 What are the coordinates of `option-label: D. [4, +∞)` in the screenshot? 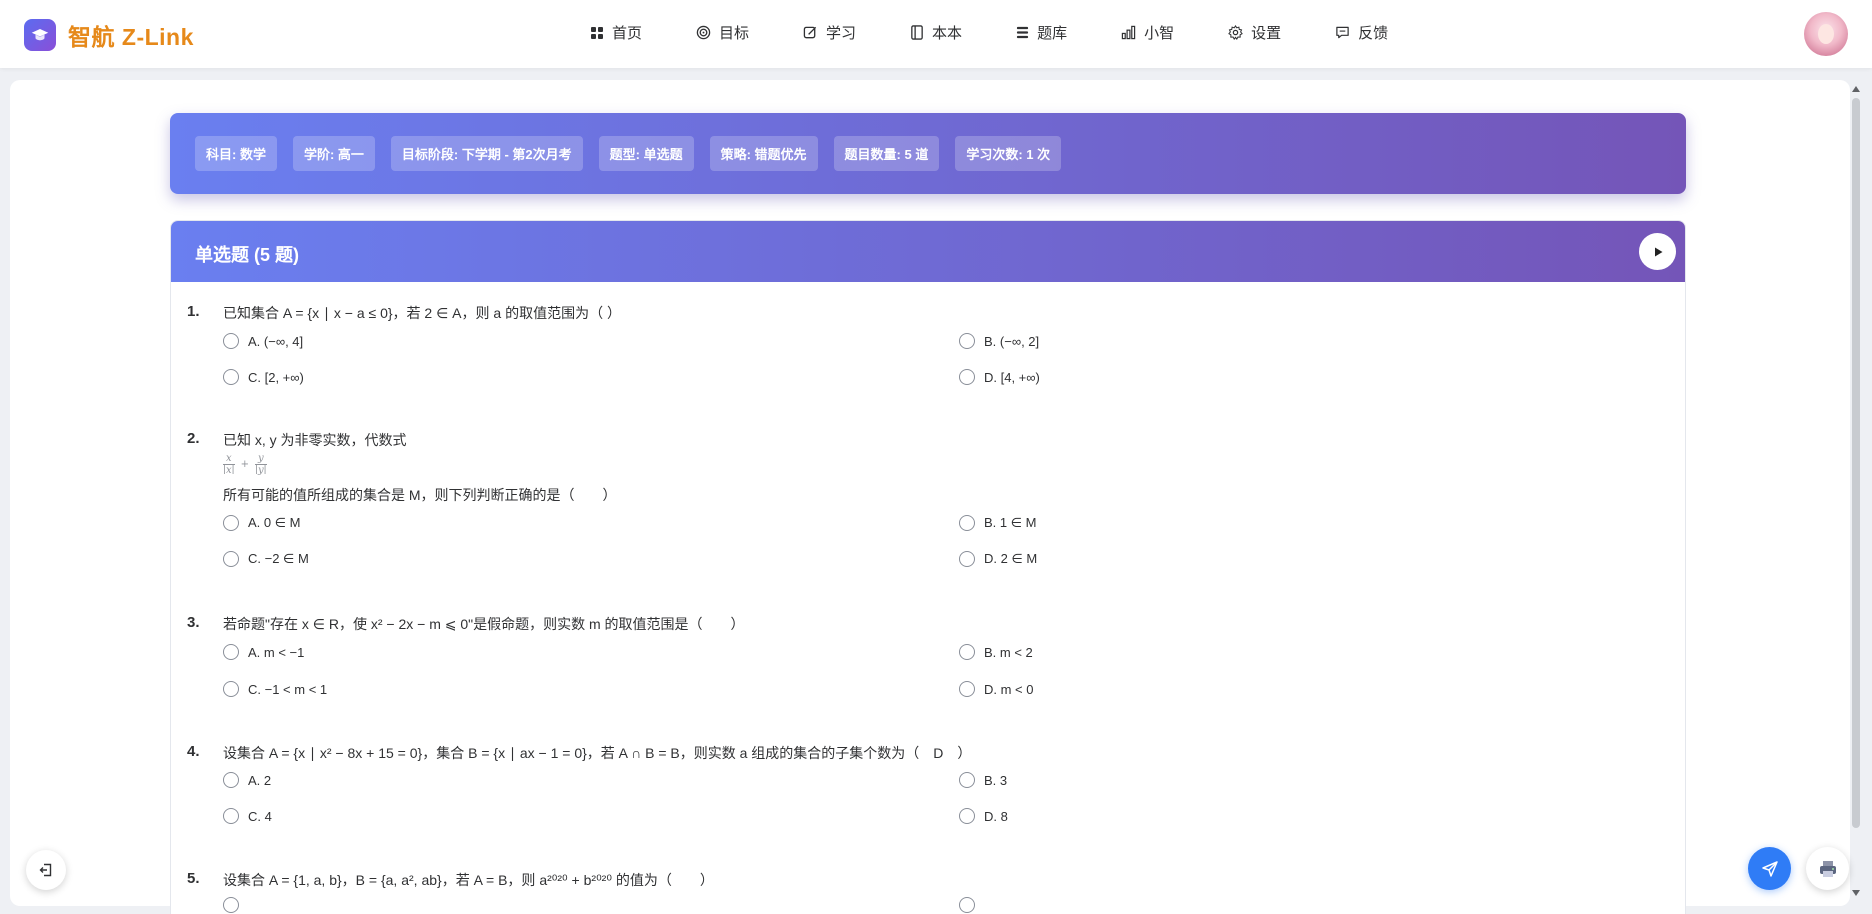 It's located at (1012, 377).